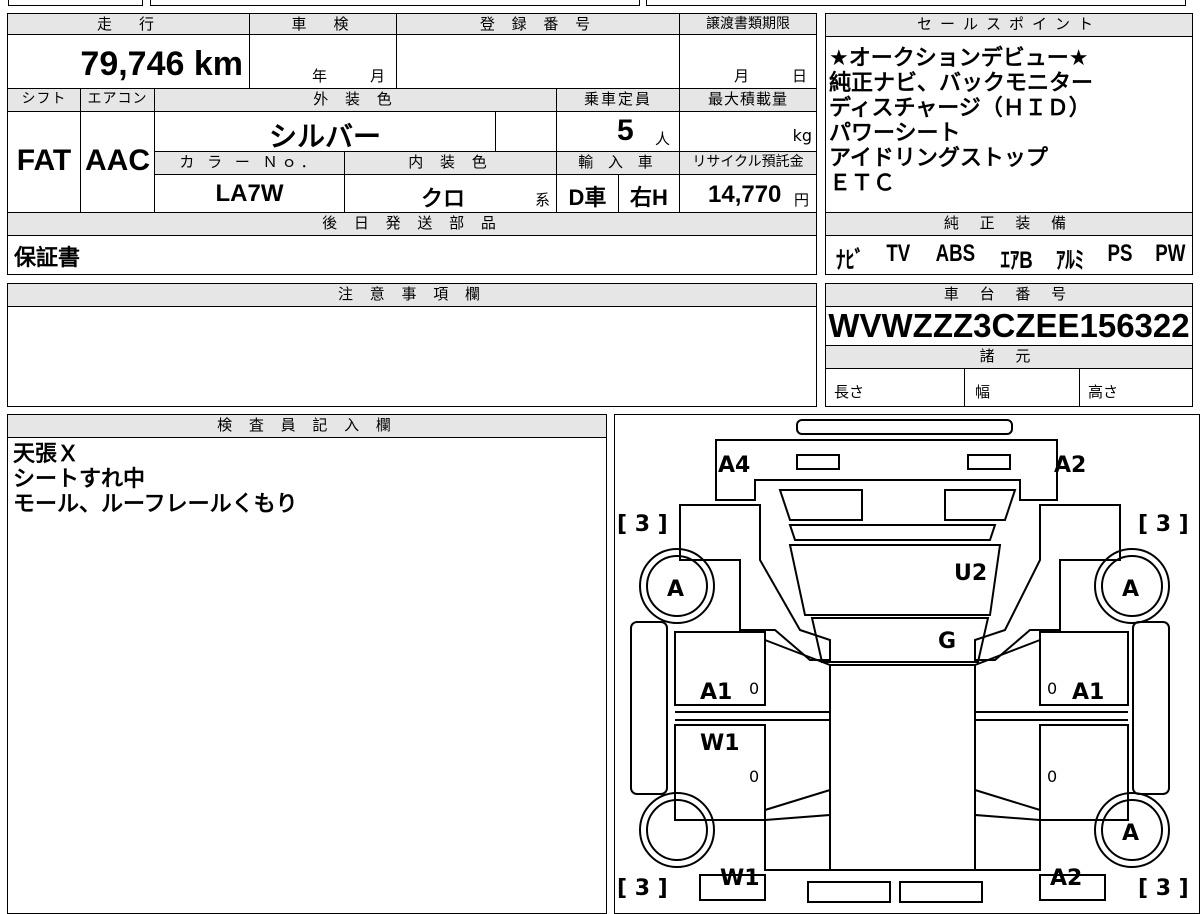 The height and width of the screenshot is (914, 1200). Describe the element at coordinates (748, 163) in the screenshot. I see `recycle-header: リサイクル預託金` at that location.